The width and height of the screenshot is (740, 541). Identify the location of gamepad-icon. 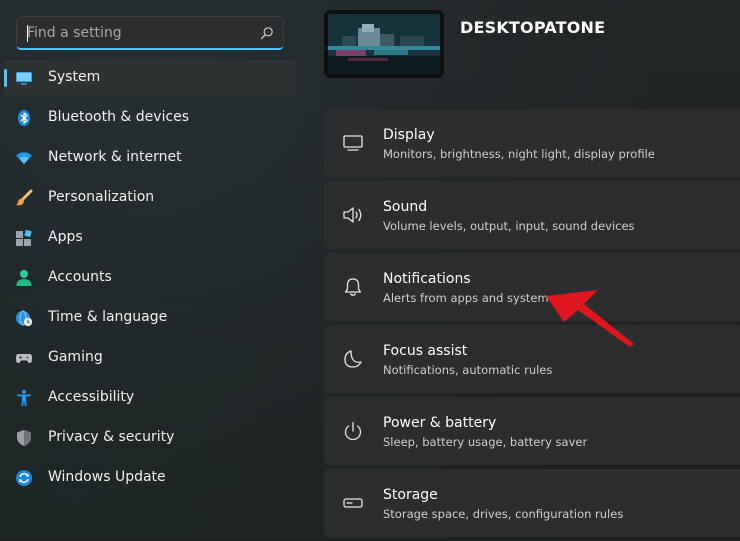
(24, 358).